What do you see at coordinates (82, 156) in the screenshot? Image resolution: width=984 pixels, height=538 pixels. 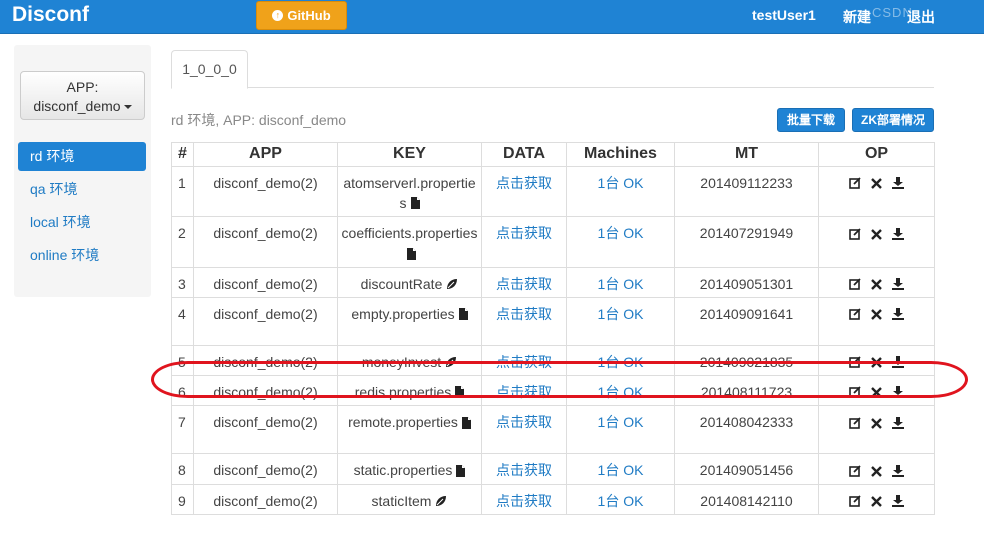 I see `env-item-rd: rd 环境` at bounding box center [82, 156].